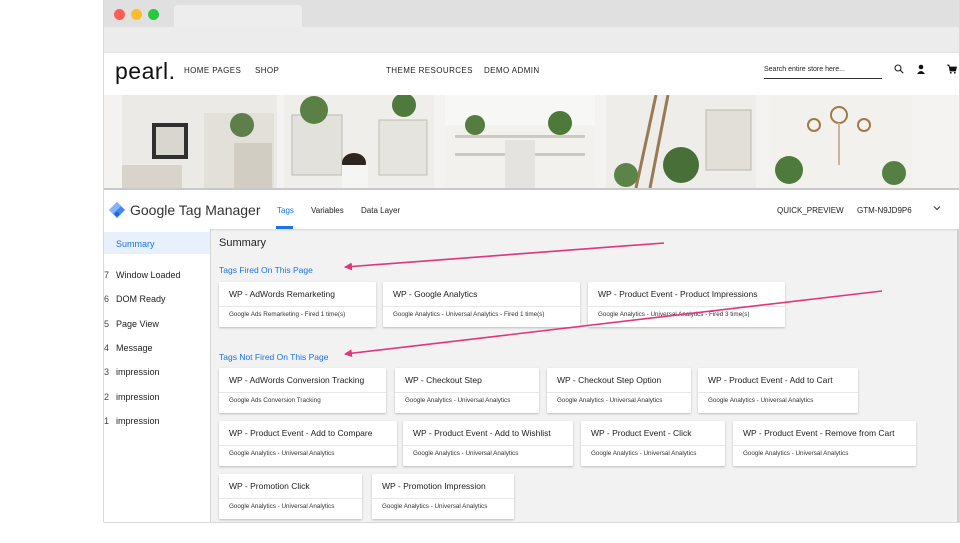 The height and width of the screenshot is (543, 960). I want to click on tag-card-title: WP - Google Analytics, so click(435, 294).